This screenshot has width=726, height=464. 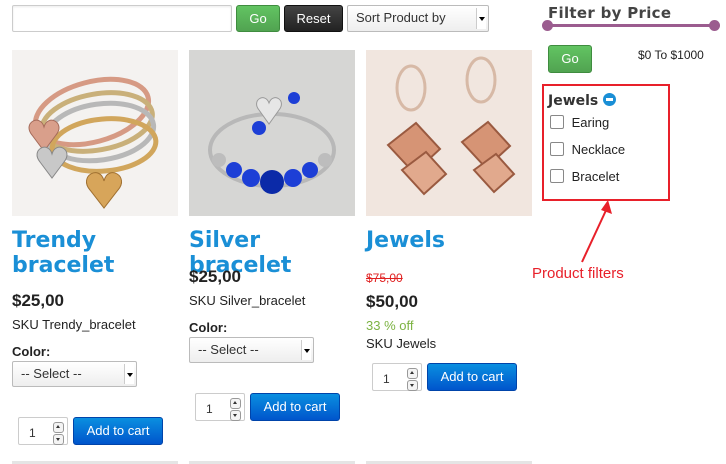 What do you see at coordinates (598, 149) in the screenshot?
I see `filter-option-label: Necklace` at bounding box center [598, 149].